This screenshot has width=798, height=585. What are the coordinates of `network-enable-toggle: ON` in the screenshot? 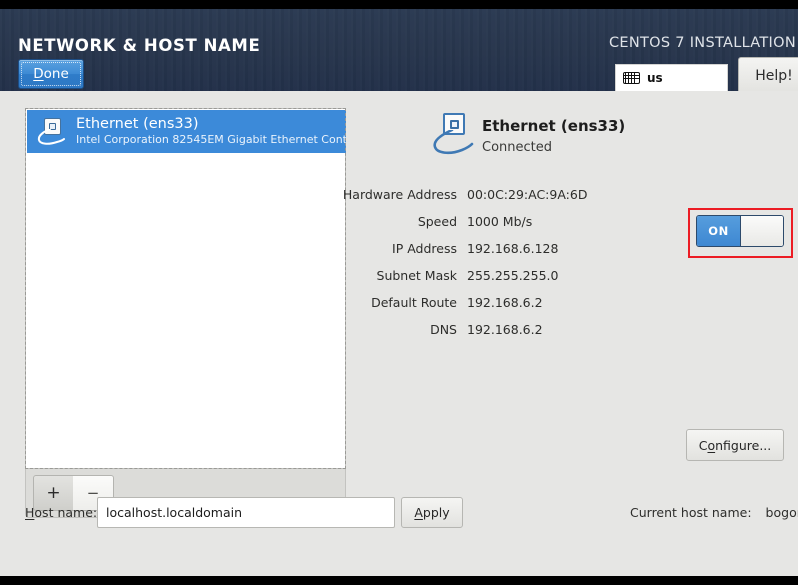 It's located at (740, 231).